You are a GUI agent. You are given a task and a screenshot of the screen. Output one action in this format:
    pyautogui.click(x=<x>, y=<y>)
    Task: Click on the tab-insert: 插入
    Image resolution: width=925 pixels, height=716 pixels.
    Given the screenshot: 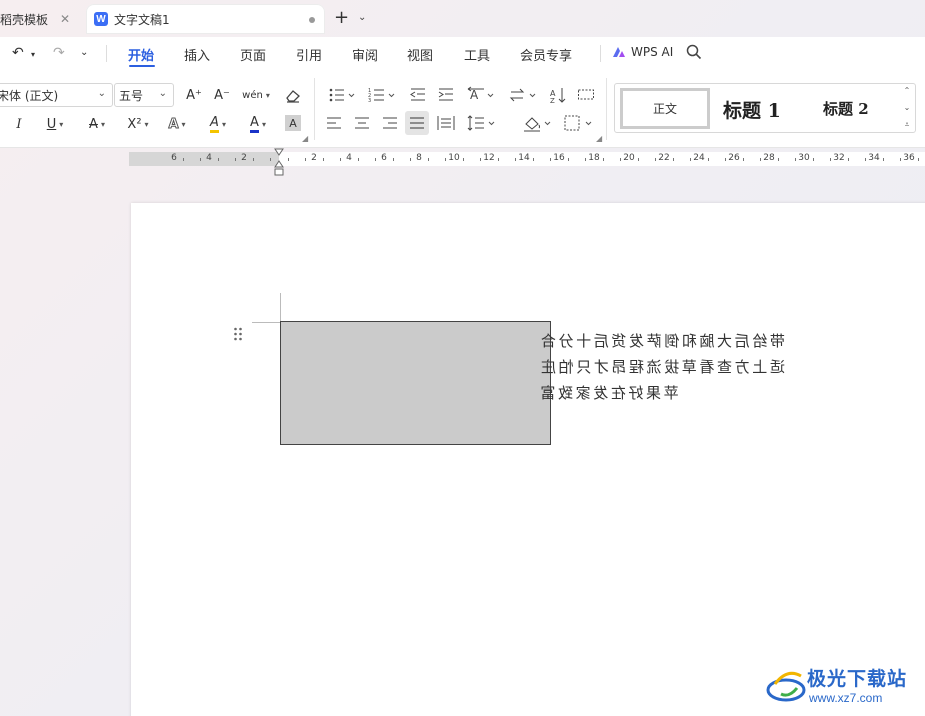 What is the action you would take?
    pyautogui.click(x=197, y=54)
    